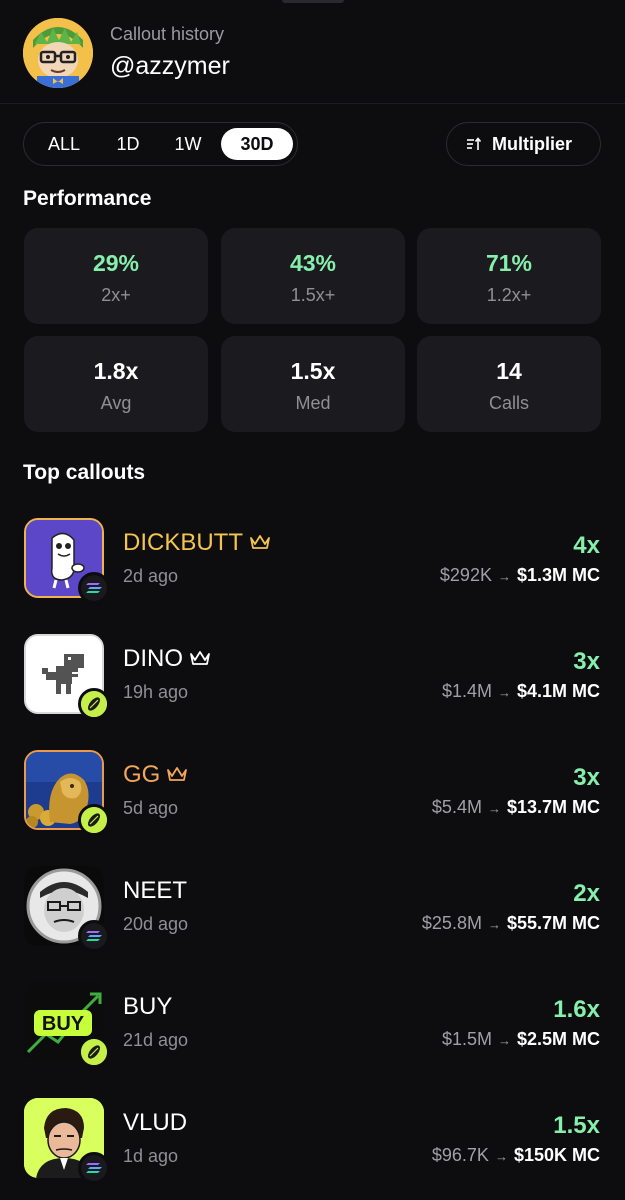  I want to click on stat-card-avg: 1.8x Avg, so click(116, 384).